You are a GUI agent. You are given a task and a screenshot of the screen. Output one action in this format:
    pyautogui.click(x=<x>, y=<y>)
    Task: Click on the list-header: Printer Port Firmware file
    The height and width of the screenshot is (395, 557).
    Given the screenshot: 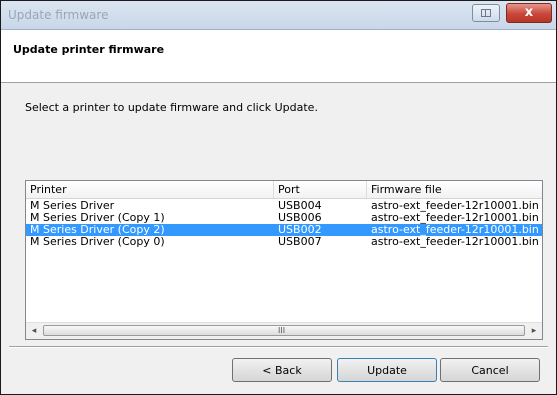 What is the action you would take?
    pyautogui.click(x=284, y=190)
    